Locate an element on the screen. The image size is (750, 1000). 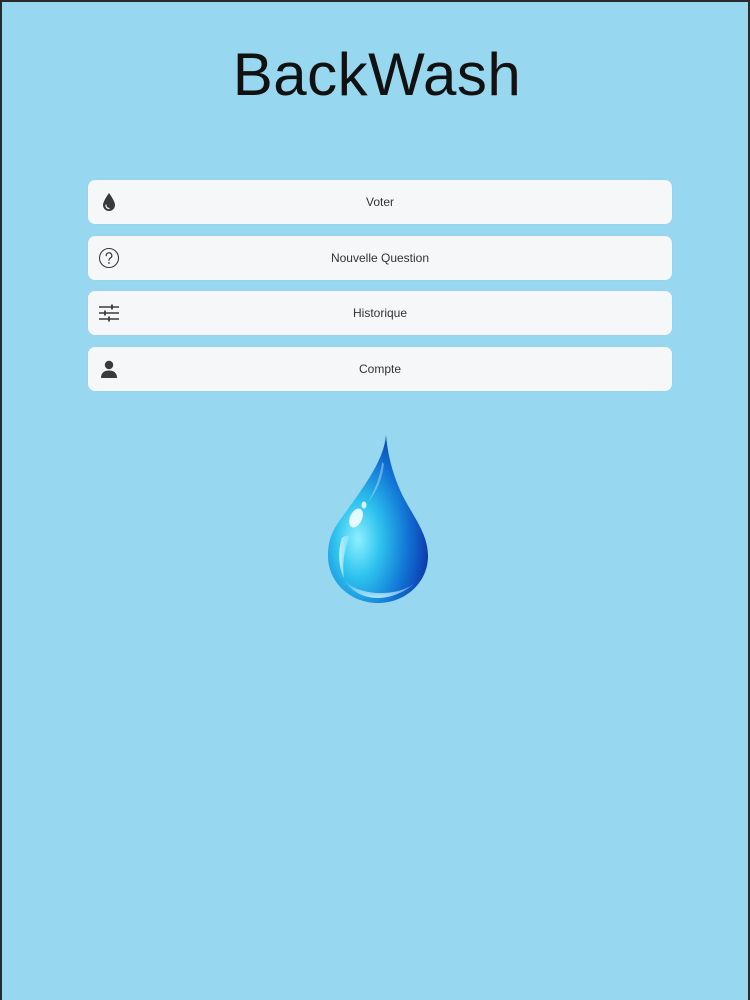
voter-button: Voter is located at coordinates (380, 202).